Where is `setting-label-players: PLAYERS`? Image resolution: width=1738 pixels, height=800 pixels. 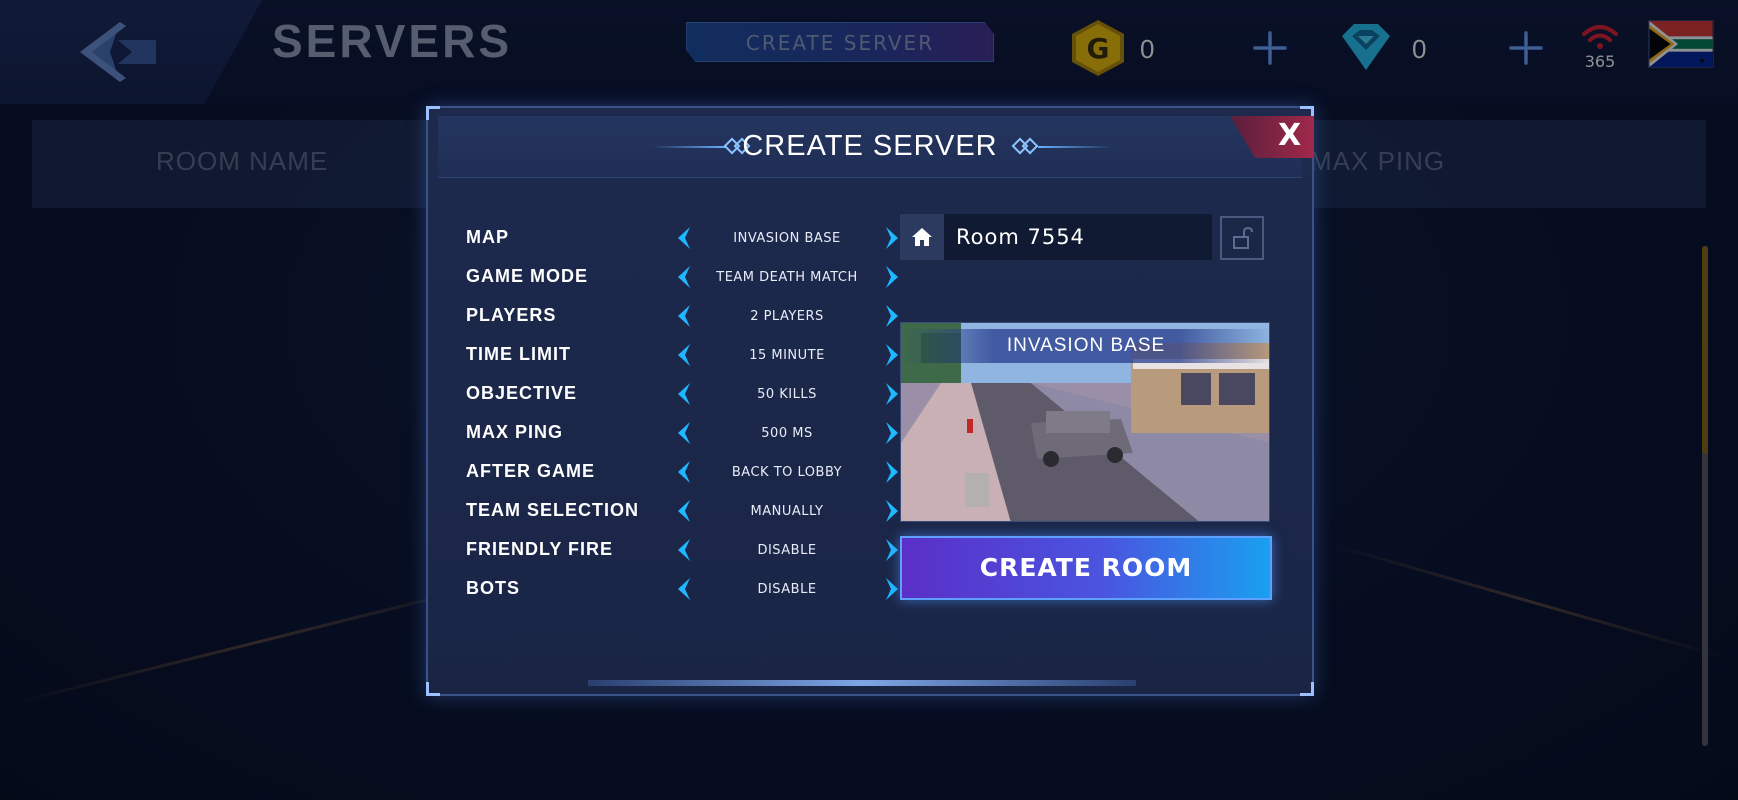 setting-label-players: PLAYERS is located at coordinates (511, 315).